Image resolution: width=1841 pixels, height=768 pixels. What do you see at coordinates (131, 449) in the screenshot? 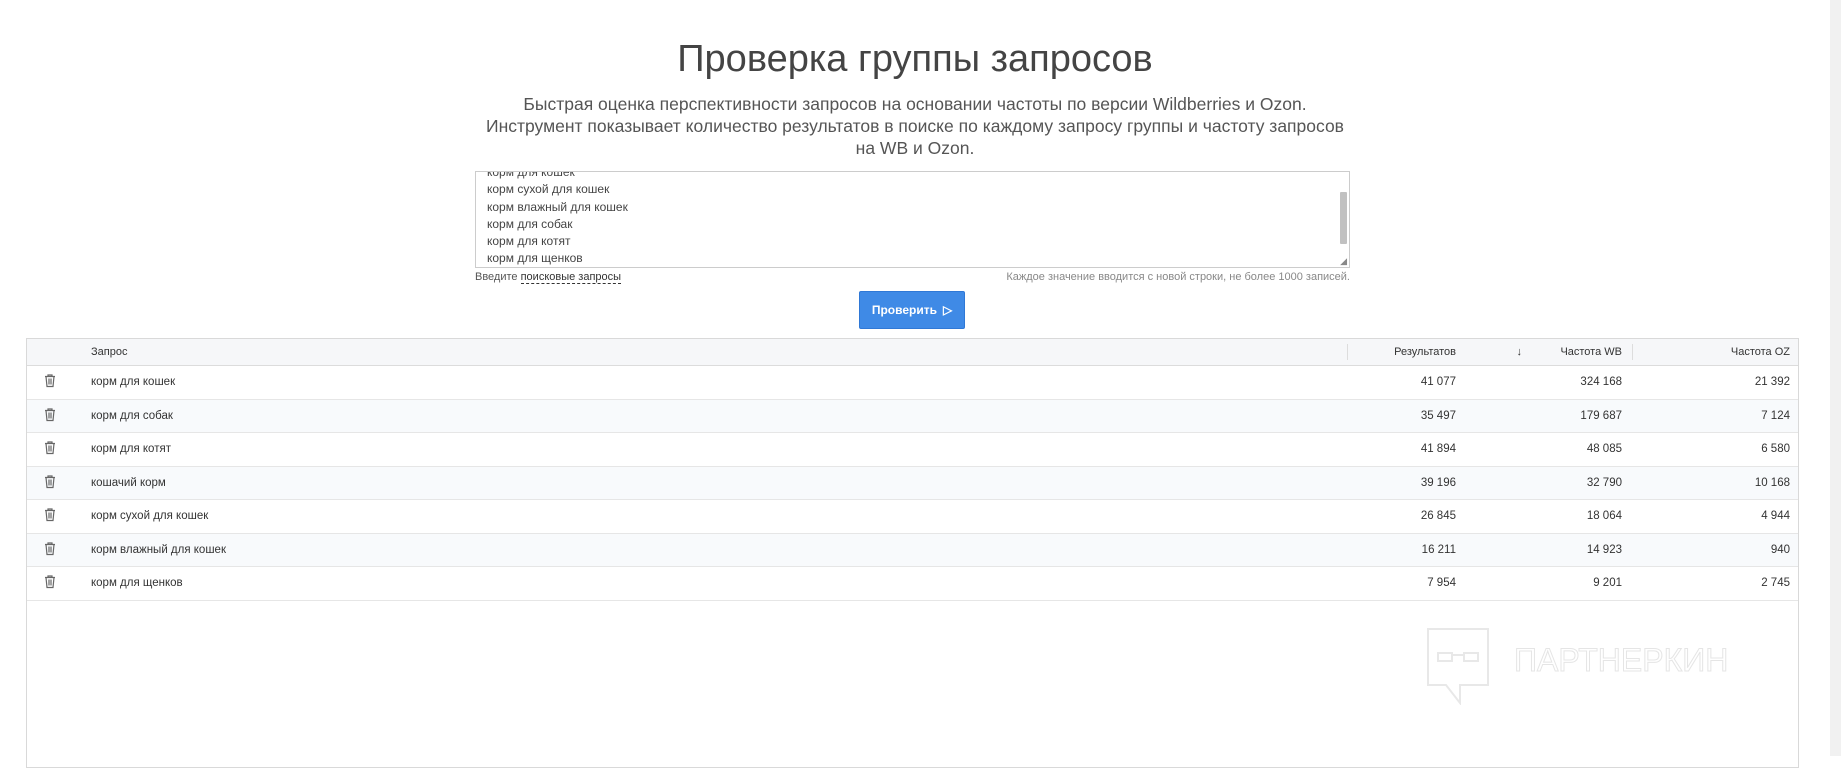
I see `cell-query: корм для котят` at bounding box center [131, 449].